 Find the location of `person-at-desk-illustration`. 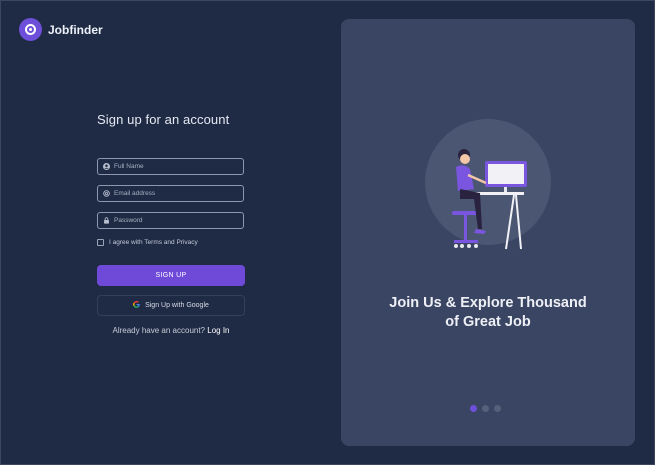

person-at-desk-illustration is located at coordinates (499, 189).